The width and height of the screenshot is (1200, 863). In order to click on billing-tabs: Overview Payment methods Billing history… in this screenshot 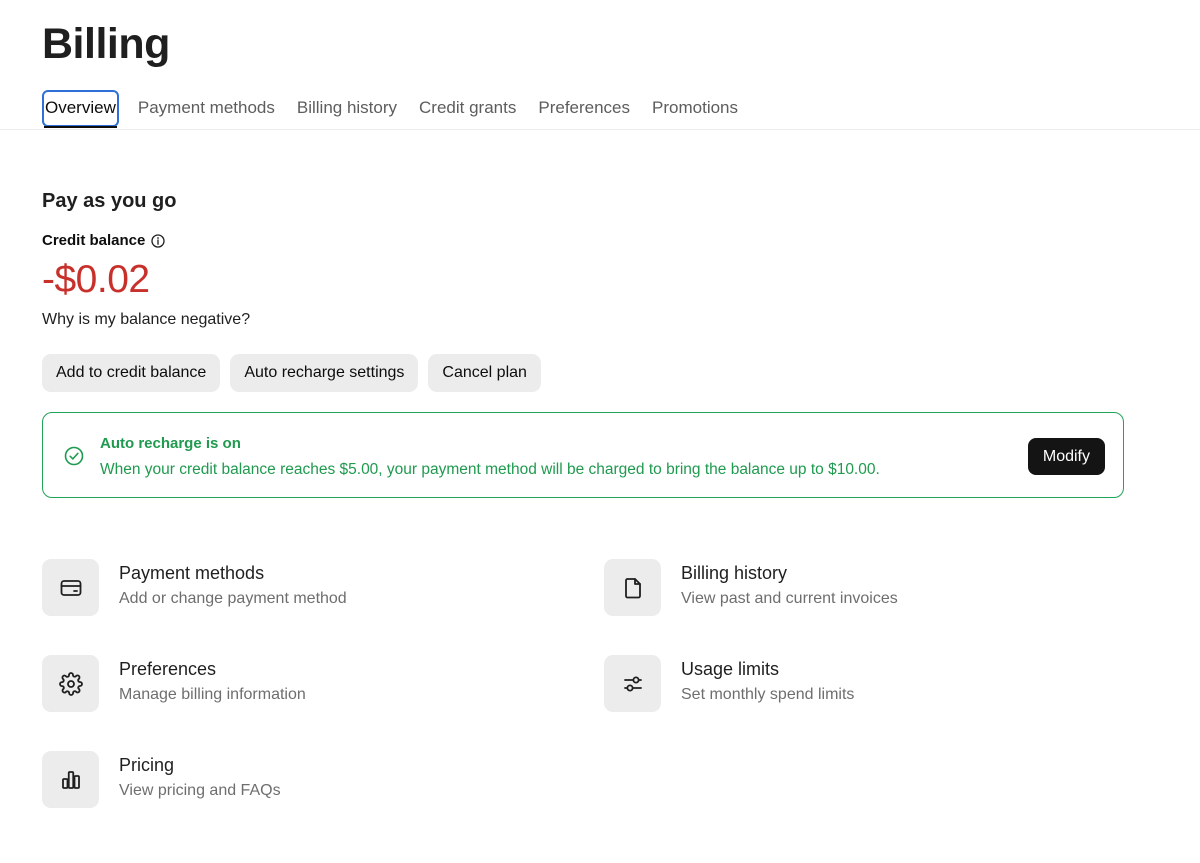, I will do `click(401, 109)`.